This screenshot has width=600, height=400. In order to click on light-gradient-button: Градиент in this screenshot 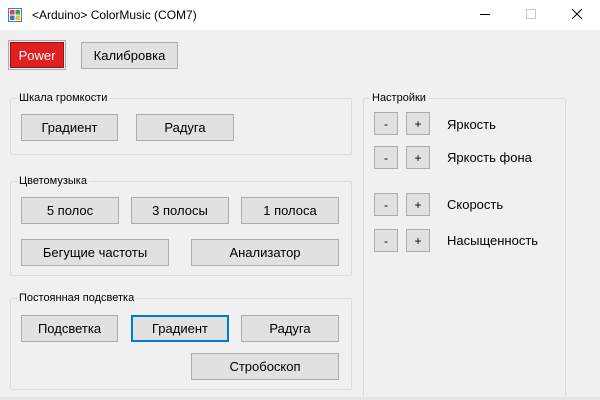, I will do `click(180, 328)`.